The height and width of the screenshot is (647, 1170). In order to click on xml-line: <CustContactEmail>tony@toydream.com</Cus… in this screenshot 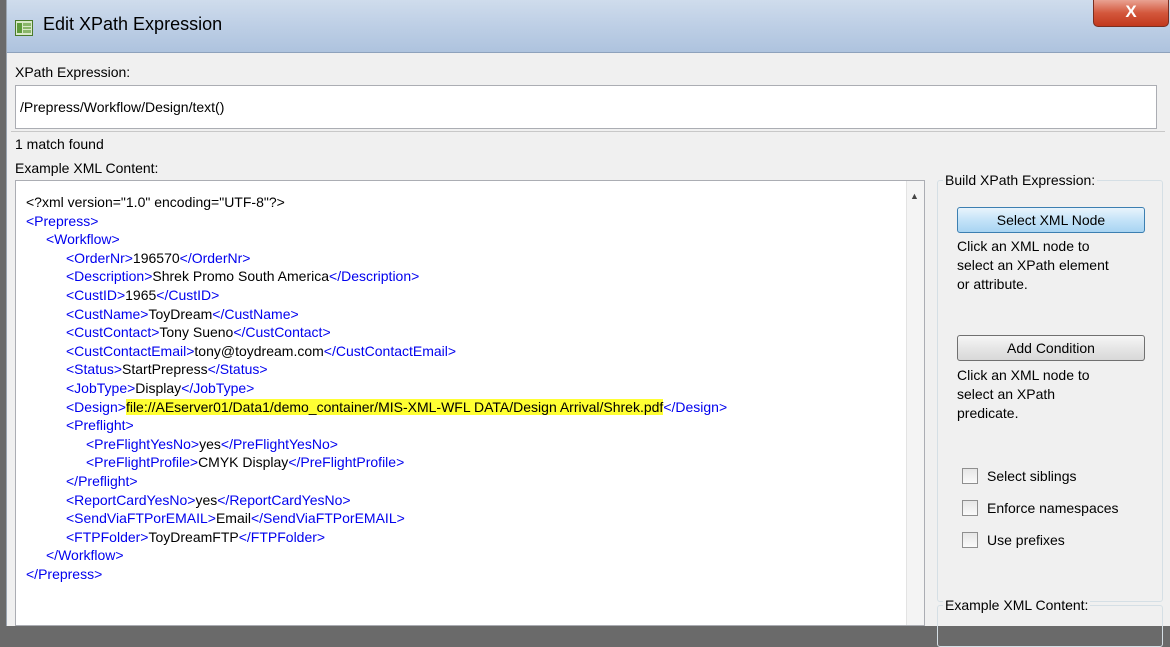, I will do `click(261, 351)`.